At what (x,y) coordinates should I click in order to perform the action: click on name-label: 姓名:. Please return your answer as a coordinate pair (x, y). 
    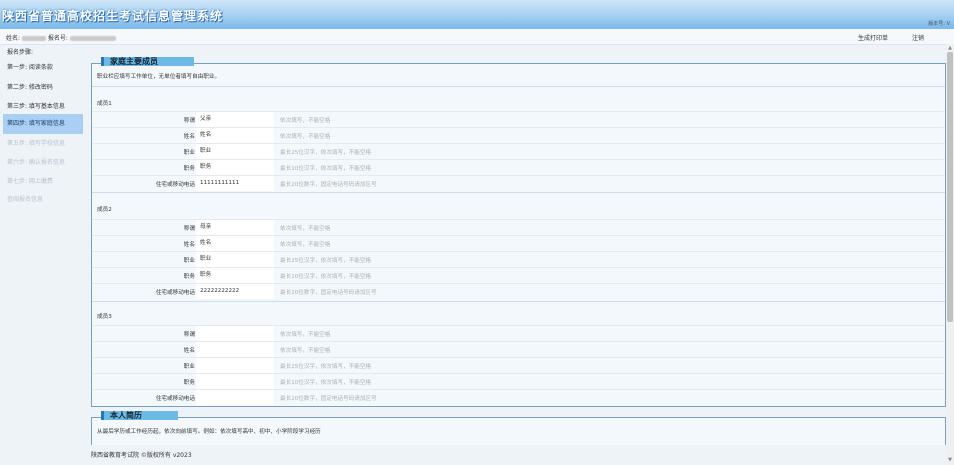
    Looking at the image, I should click on (13, 38).